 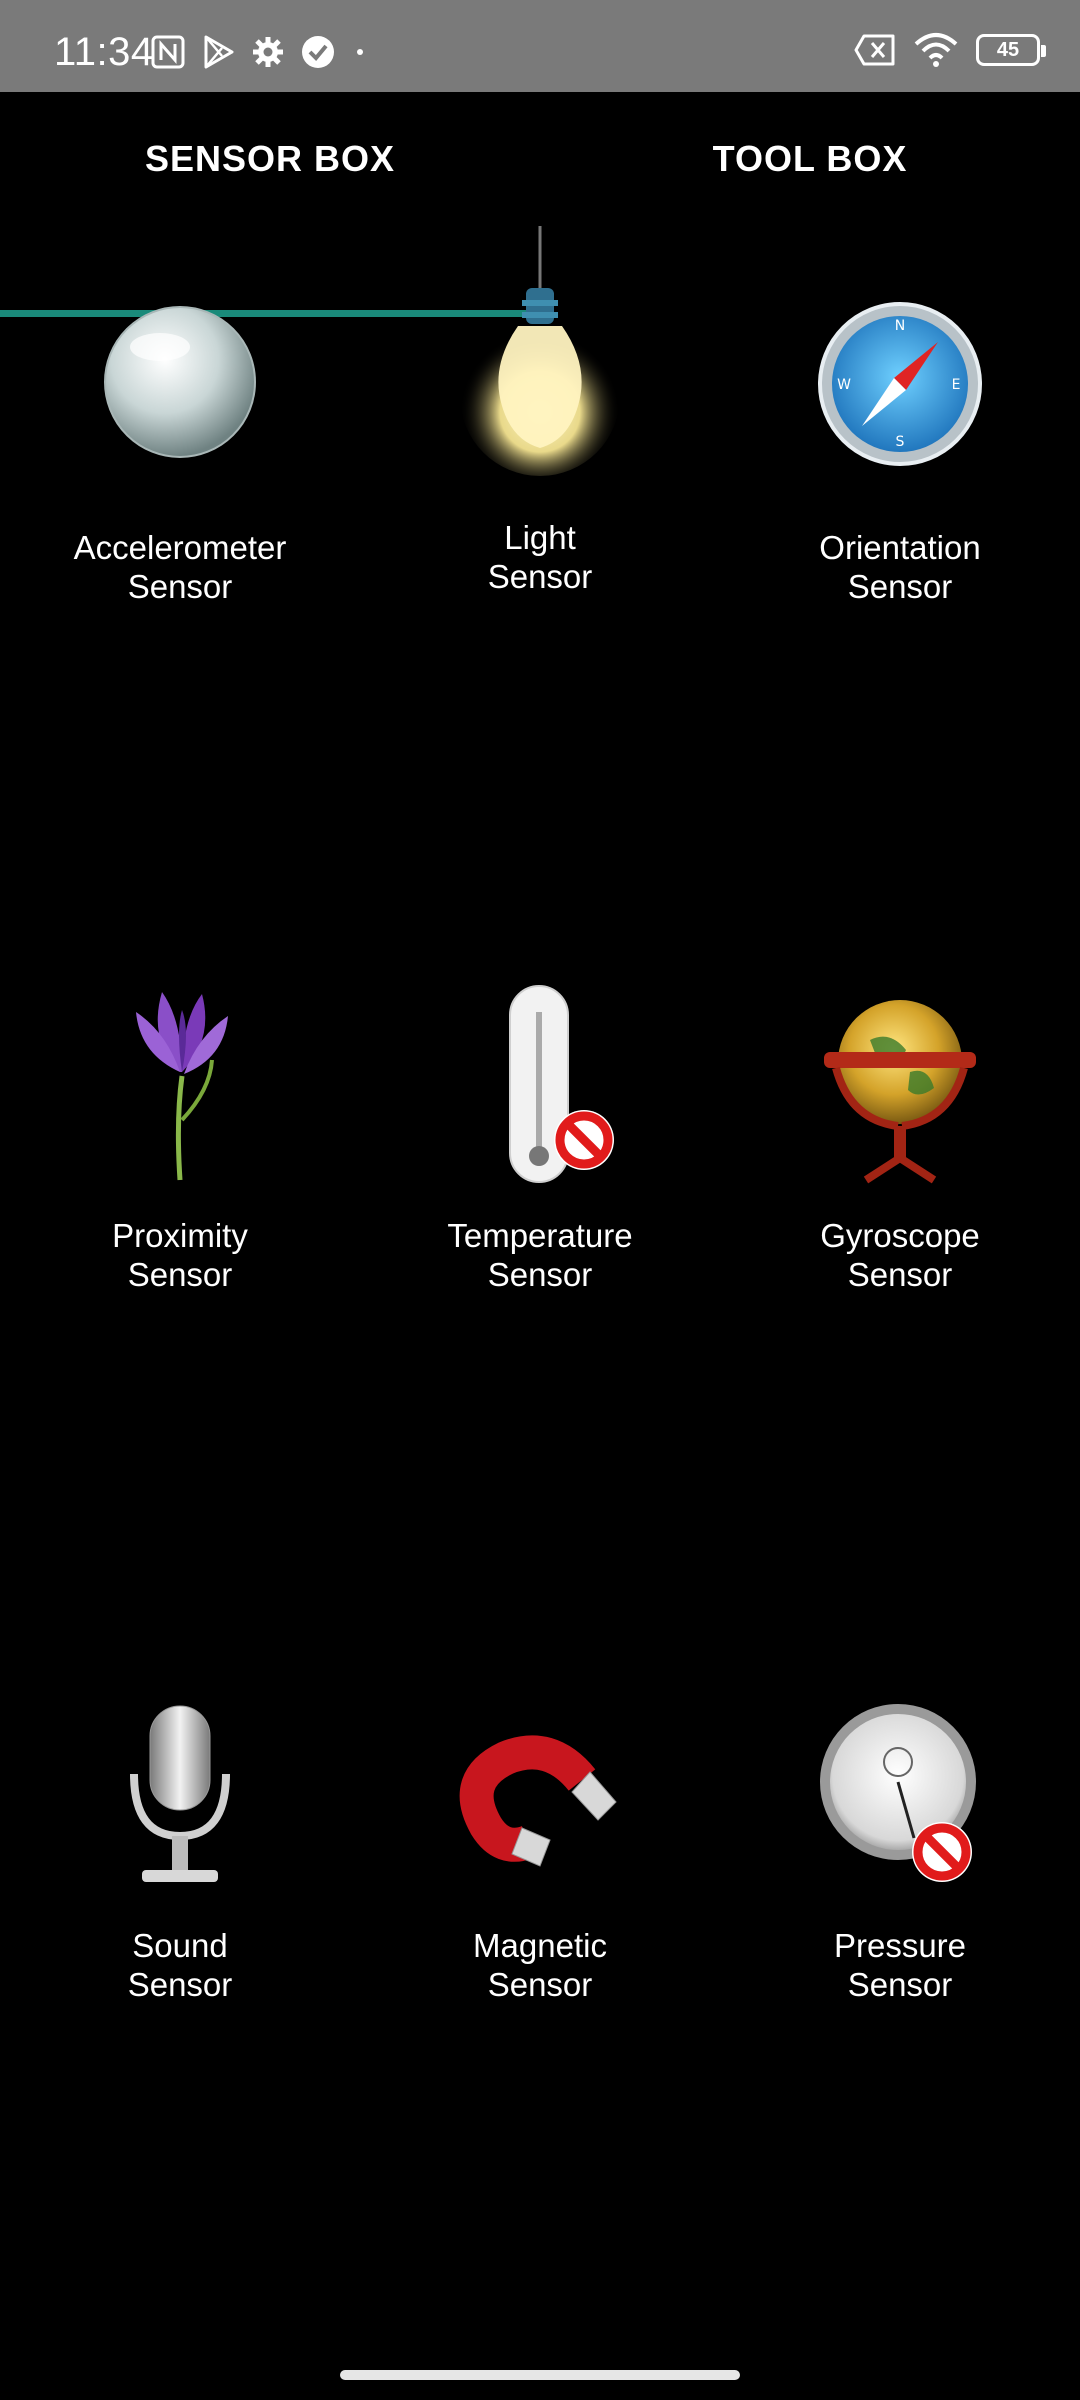 What do you see at coordinates (180, 1945) in the screenshot?
I see `sensor-name: Sound` at bounding box center [180, 1945].